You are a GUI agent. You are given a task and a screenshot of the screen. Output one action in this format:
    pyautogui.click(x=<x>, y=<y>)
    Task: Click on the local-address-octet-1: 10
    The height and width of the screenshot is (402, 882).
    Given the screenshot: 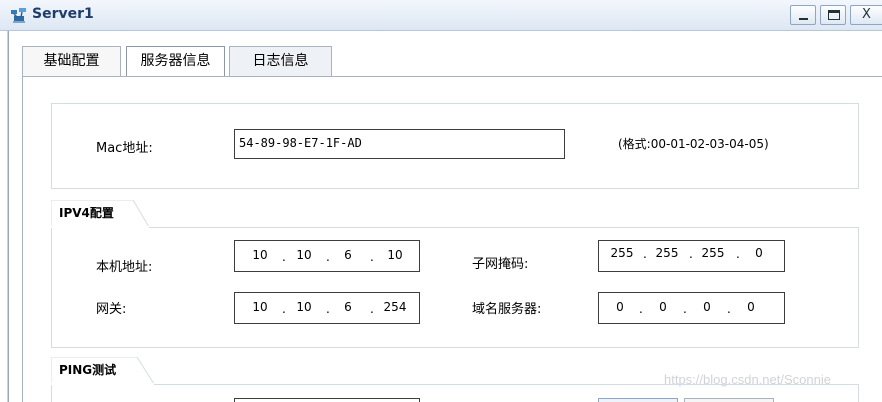 What is the action you would take?
    pyautogui.click(x=260, y=255)
    